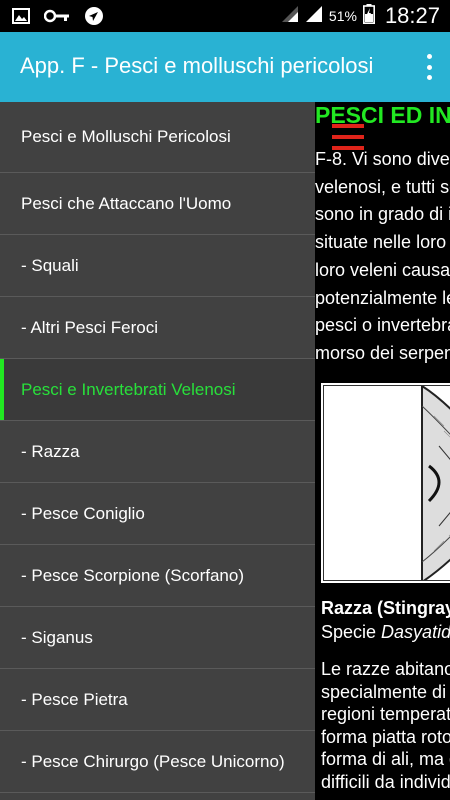  Describe the element at coordinates (351, 632) in the screenshot. I see `species-prefix: Specie` at that location.